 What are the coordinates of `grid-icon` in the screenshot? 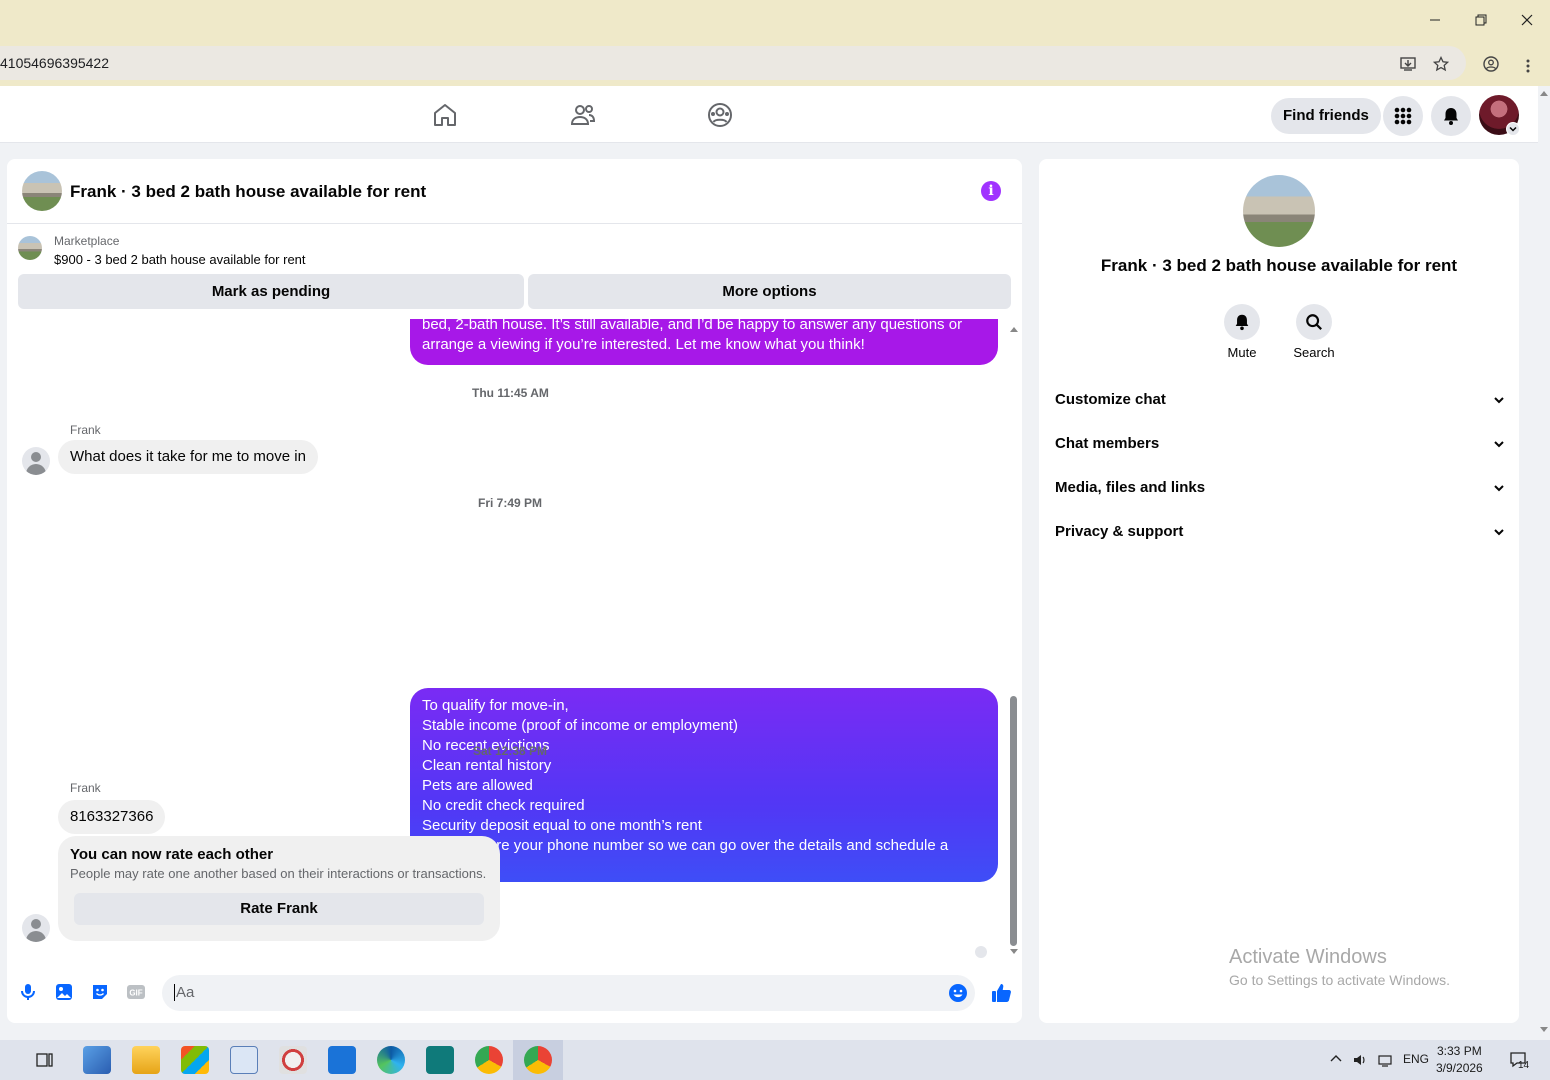 It's located at (1403, 116).